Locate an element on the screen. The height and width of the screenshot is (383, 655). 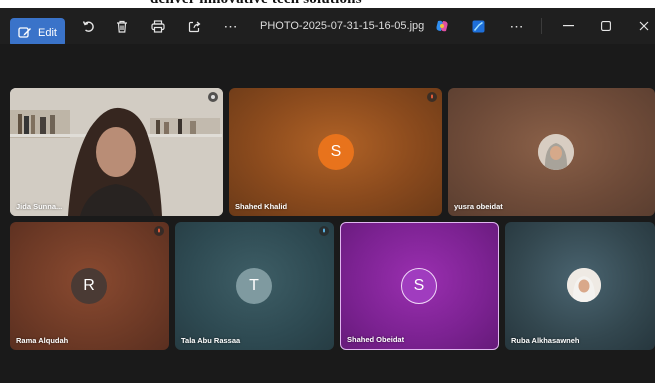
edit-label: Edit is located at coordinates (47, 32).